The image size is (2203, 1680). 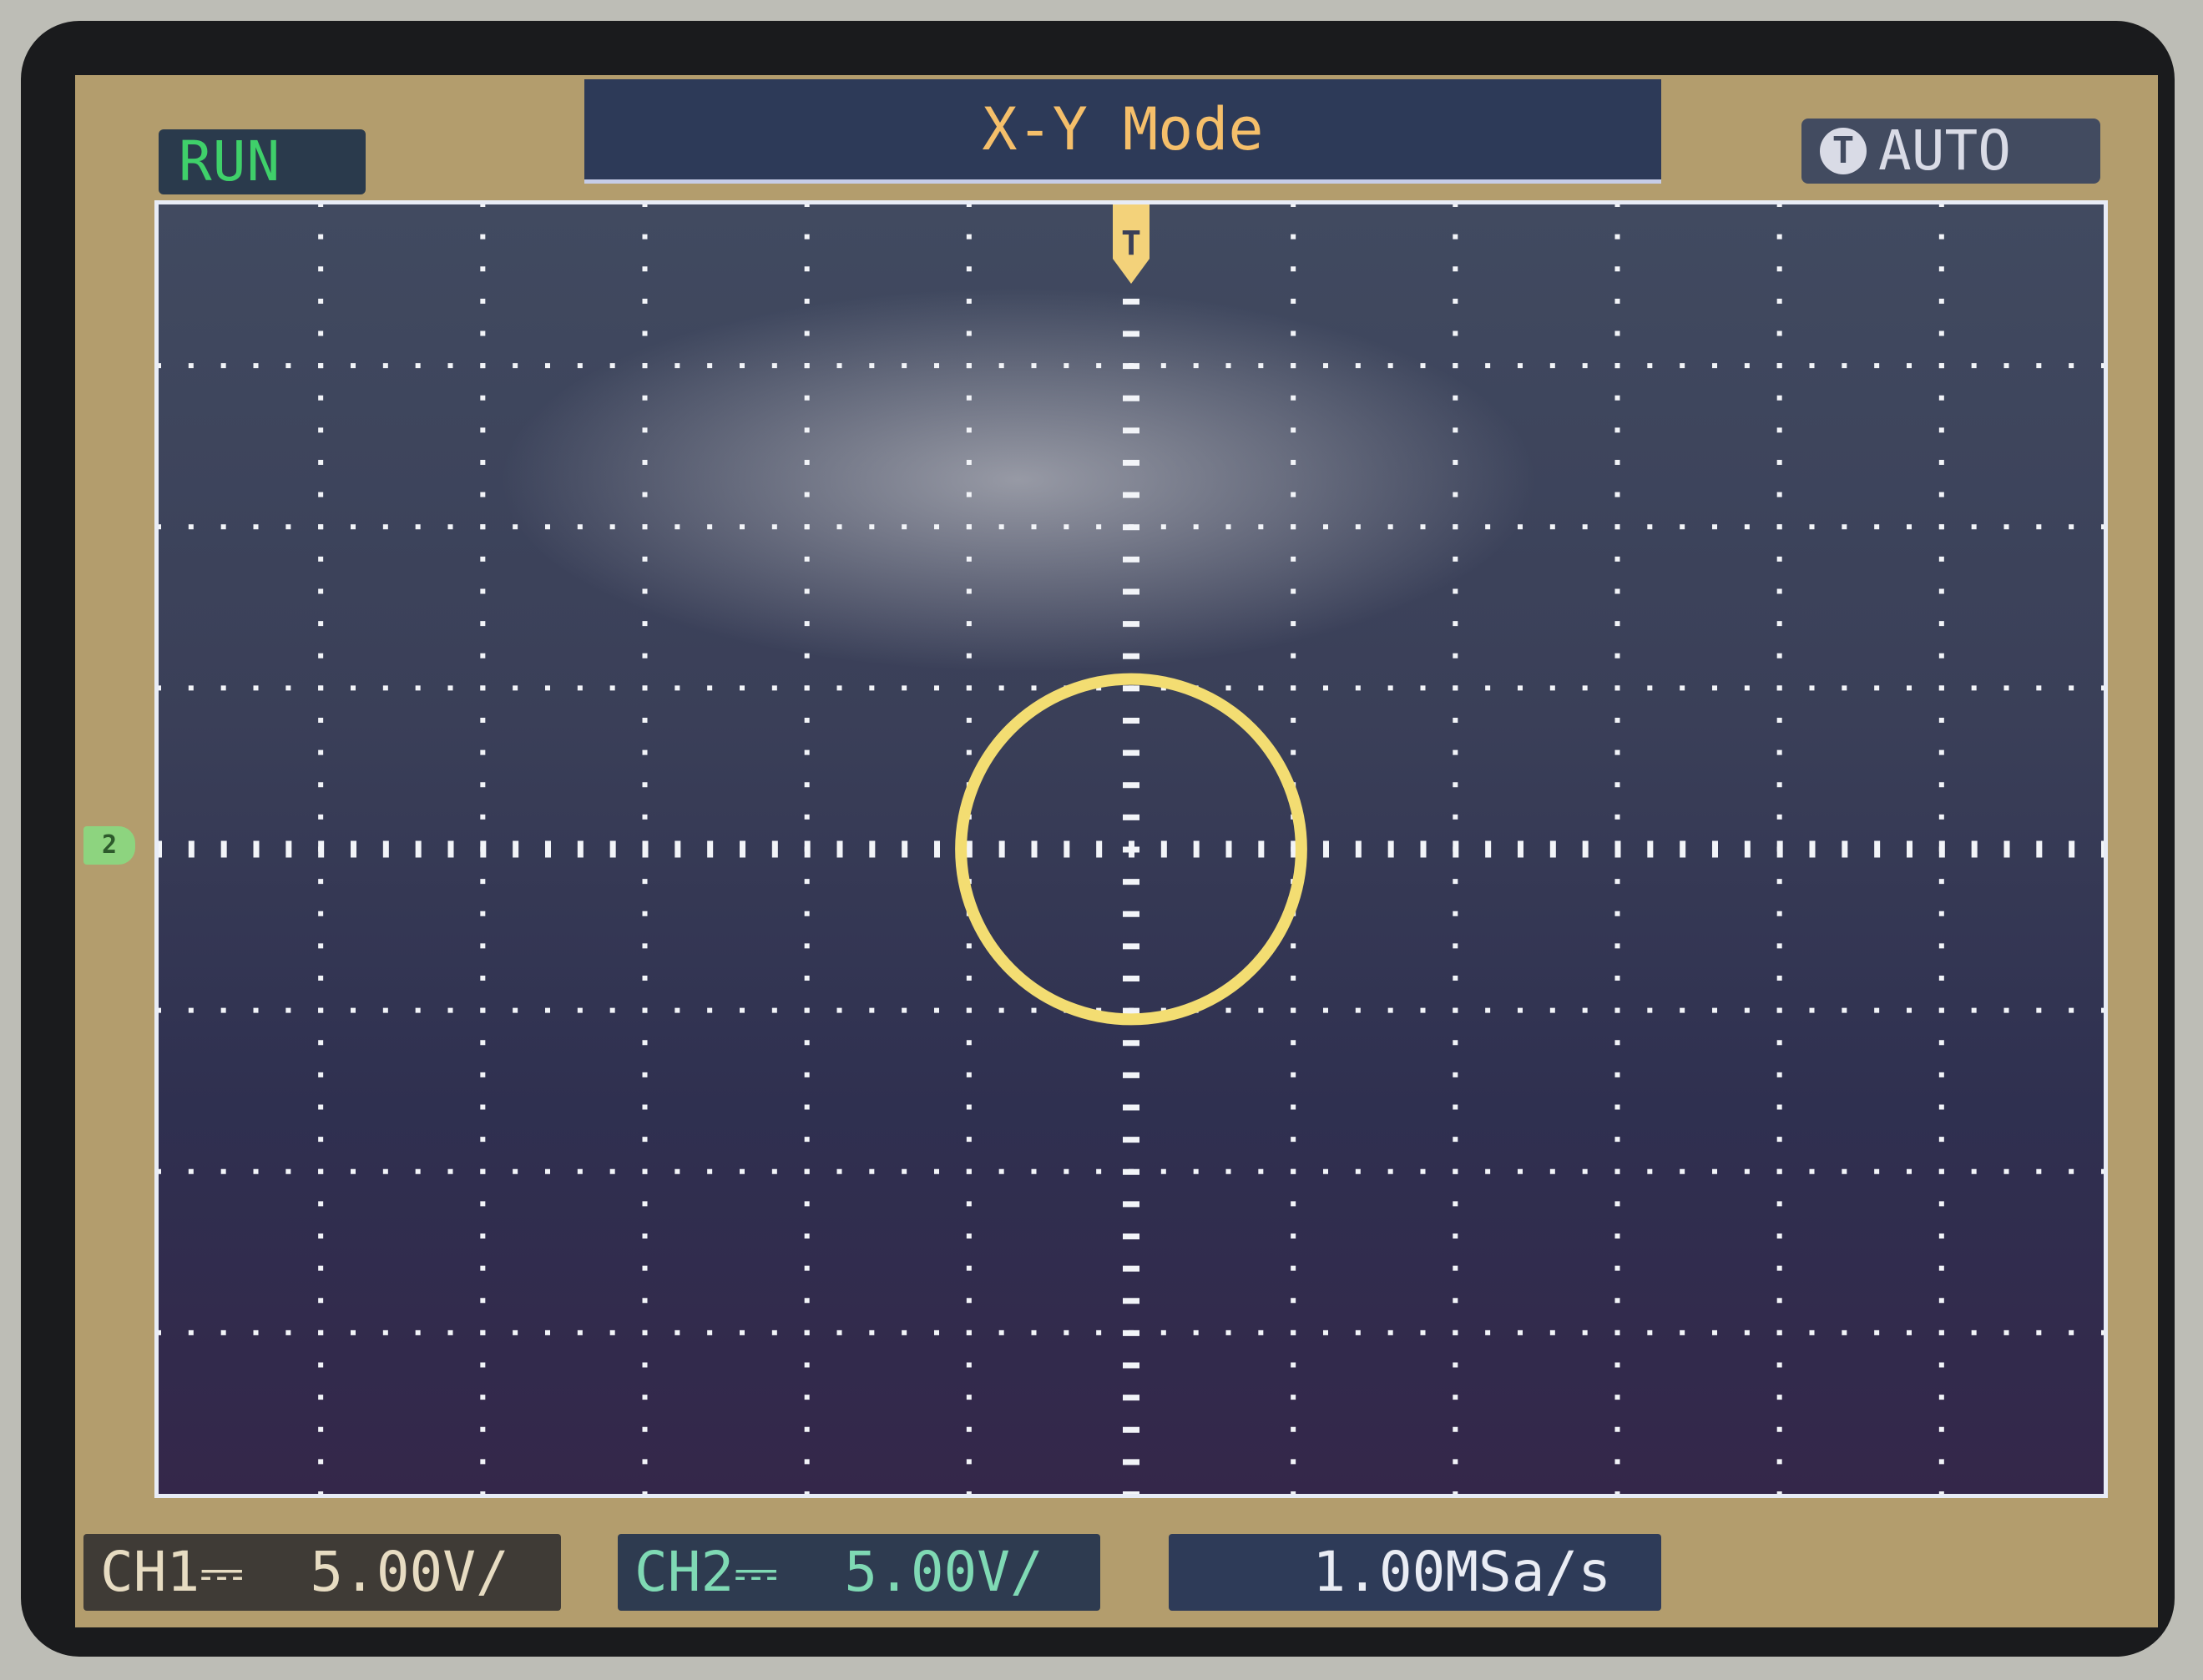 I want to click on ch2-scale-readout: CH2⎓ 5.00V/, so click(x=859, y=1572).